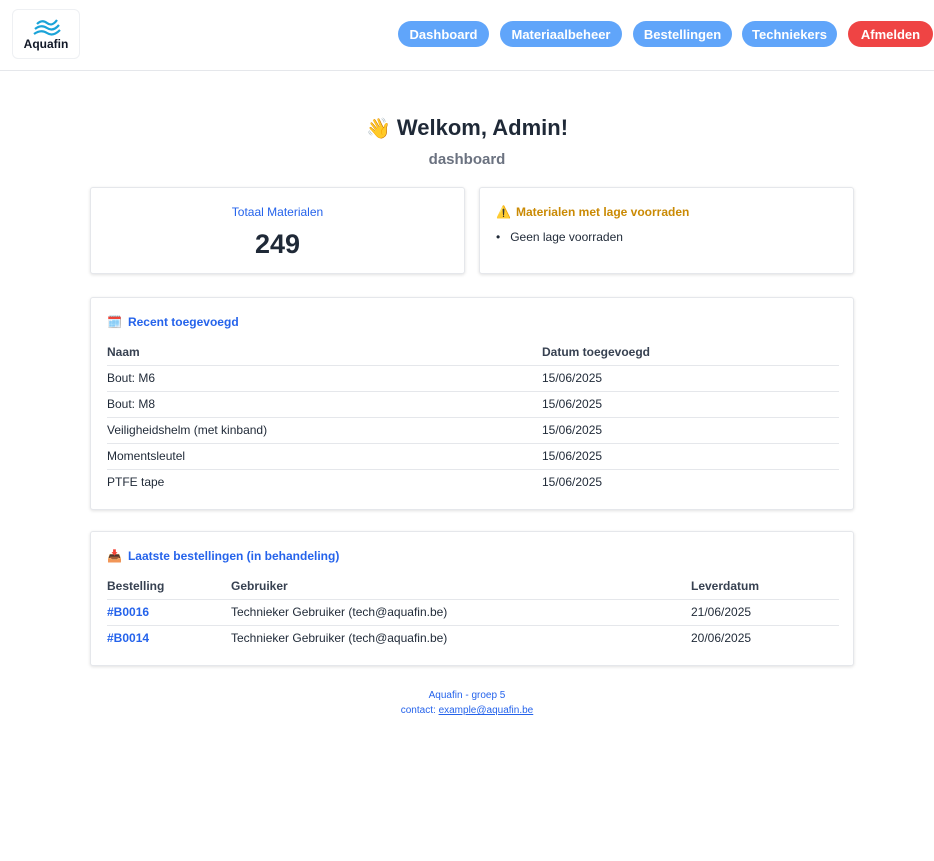 Image resolution: width=934 pixels, height=861 pixels. Describe the element at coordinates (47, 27) in the screenshot. I see `waves-icon` at that location.